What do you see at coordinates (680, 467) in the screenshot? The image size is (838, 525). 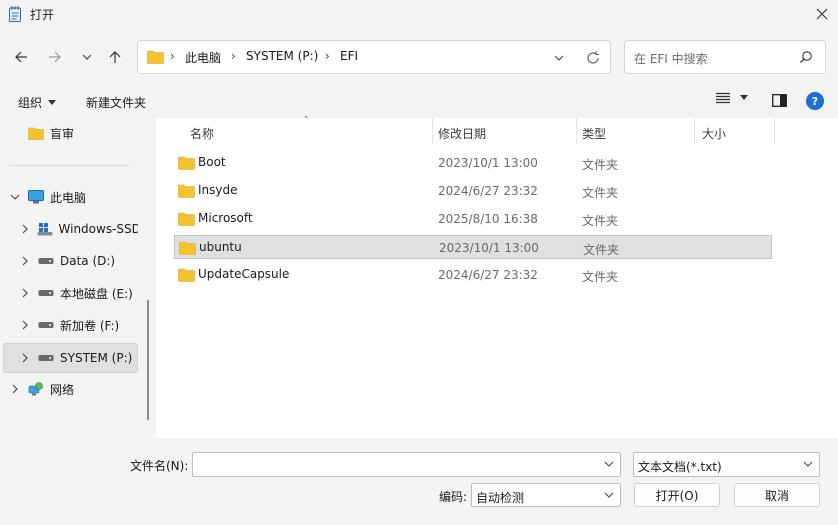 I see `filetype-value: 文本文档(*.txt)` at bounding box center [680, 467].